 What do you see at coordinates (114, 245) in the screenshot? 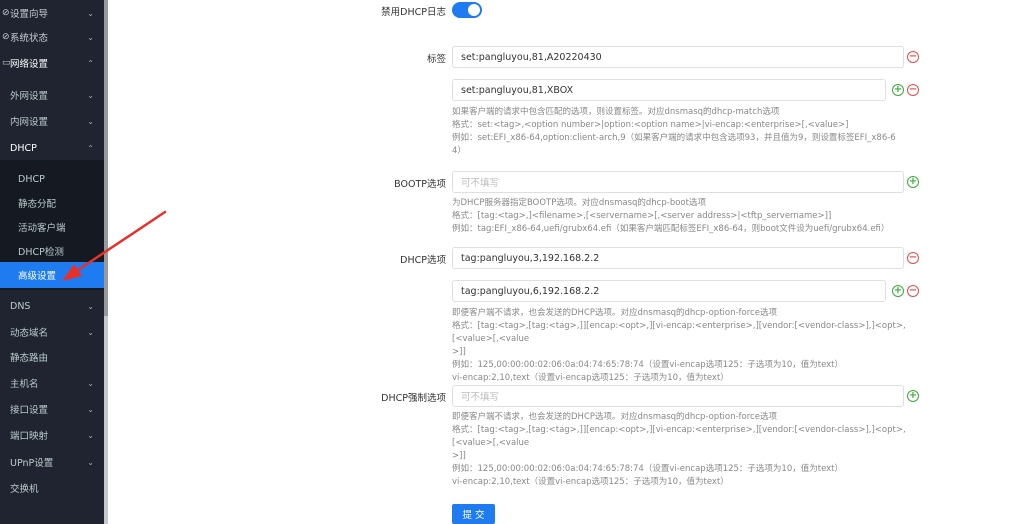
I see `annotation-arrow-icon` at bounding box center [114, 245].